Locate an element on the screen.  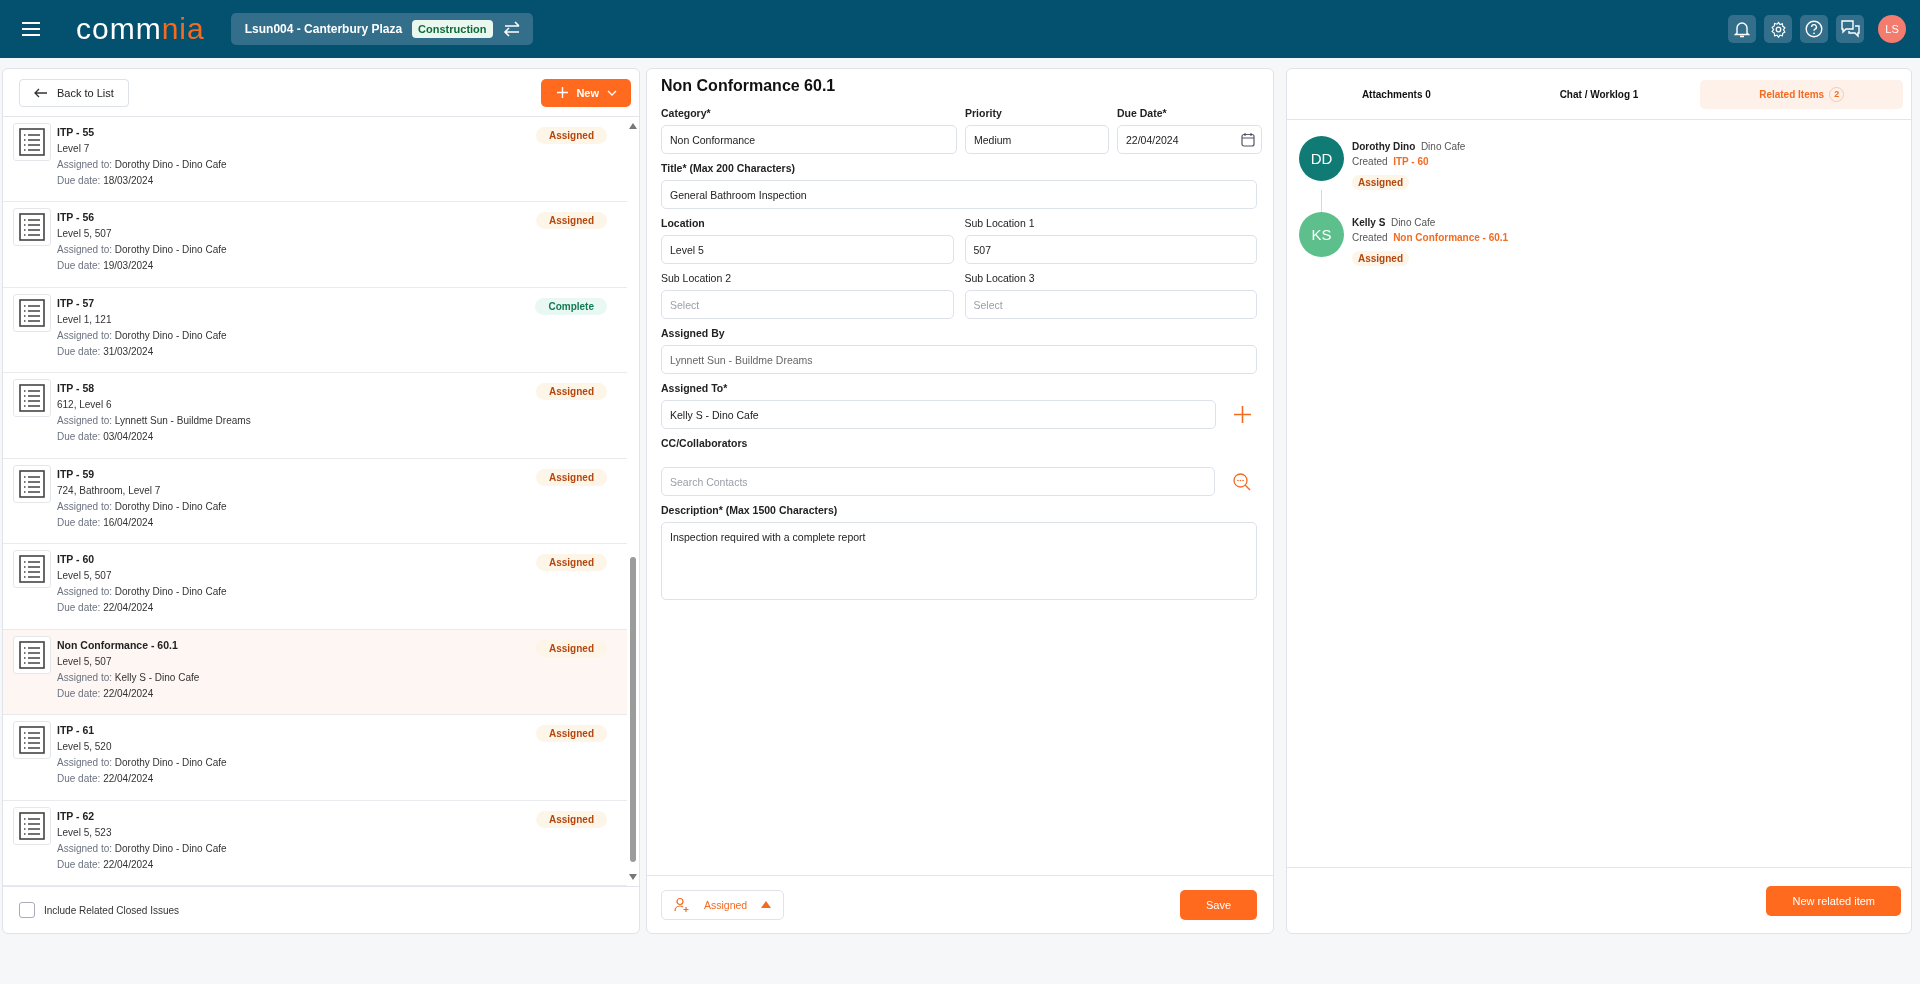
scroll-up-arrow-icon is located at coordinates (633, 126).